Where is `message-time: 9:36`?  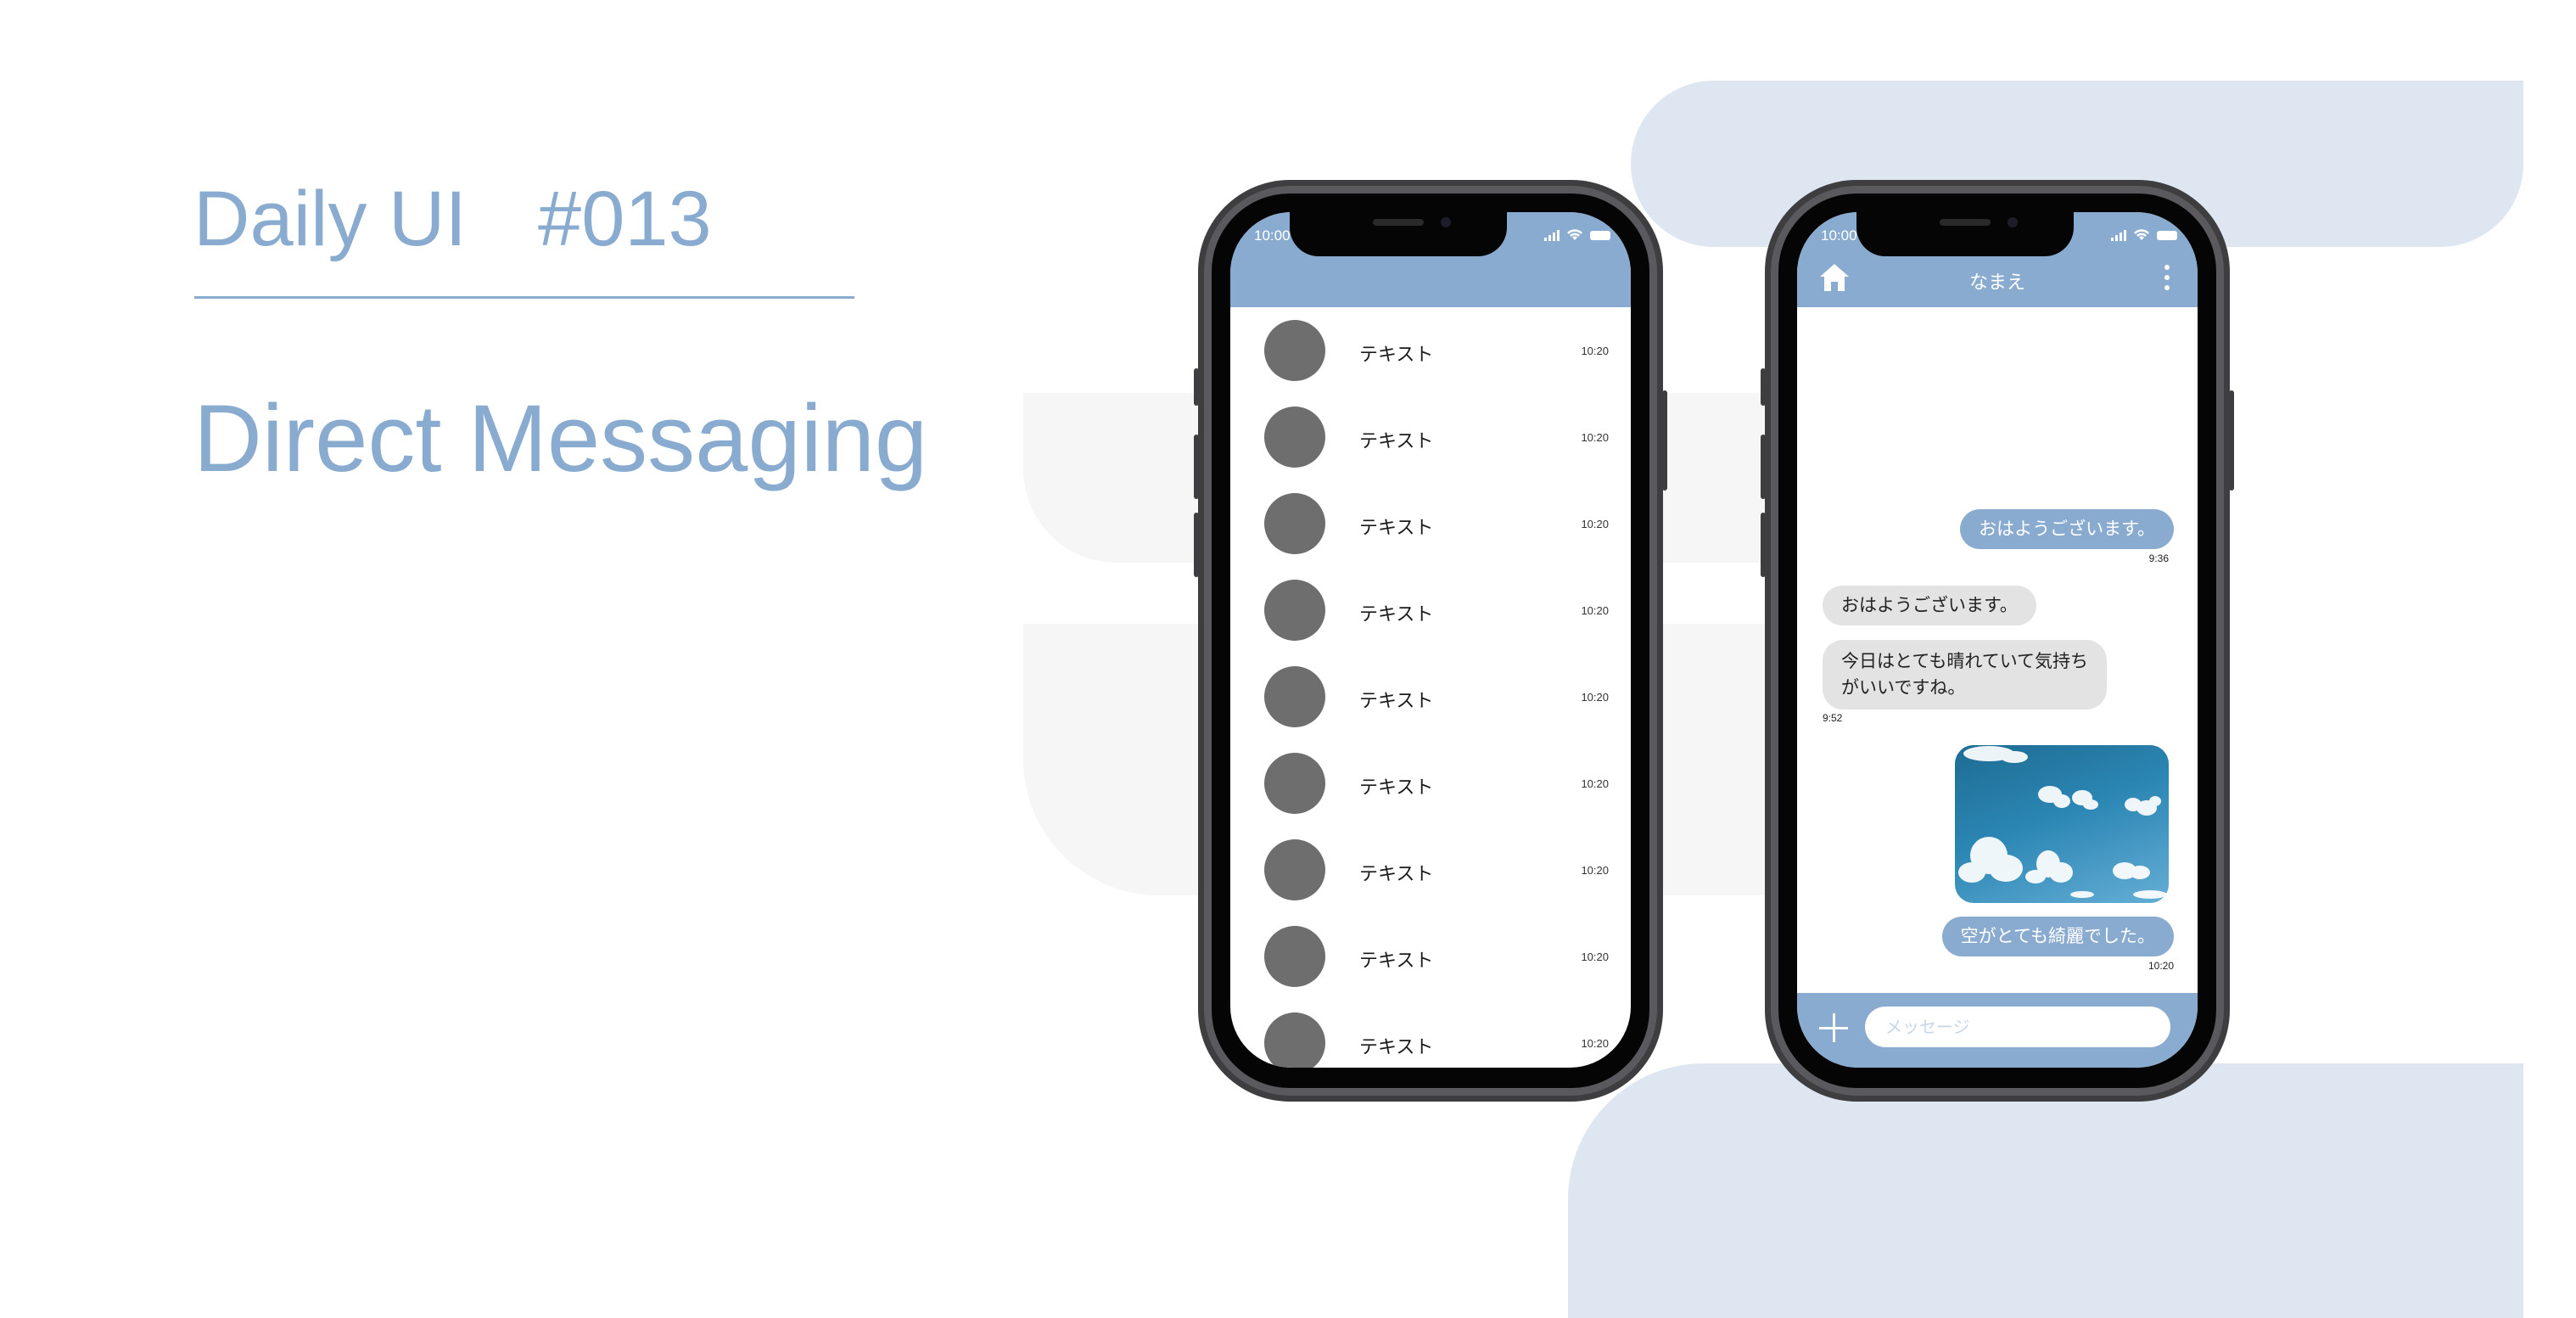 message-time: 9:36 is located at coordinates (2158, 558).